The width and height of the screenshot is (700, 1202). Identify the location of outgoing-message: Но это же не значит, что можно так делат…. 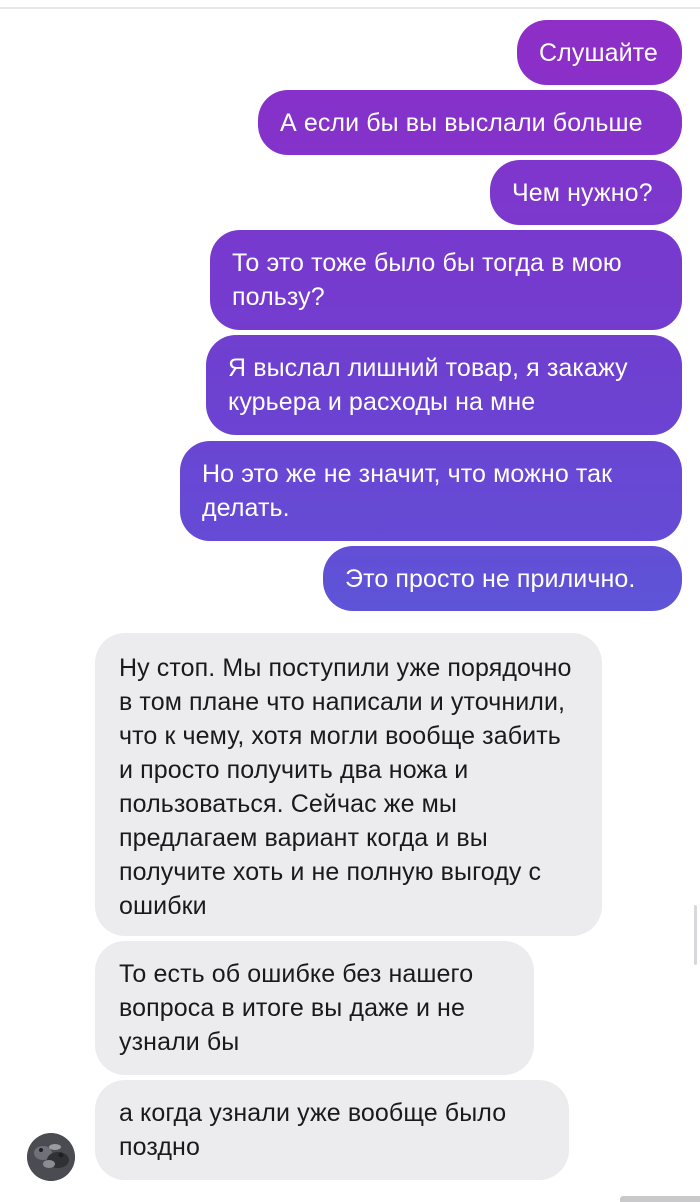
(431, 491).